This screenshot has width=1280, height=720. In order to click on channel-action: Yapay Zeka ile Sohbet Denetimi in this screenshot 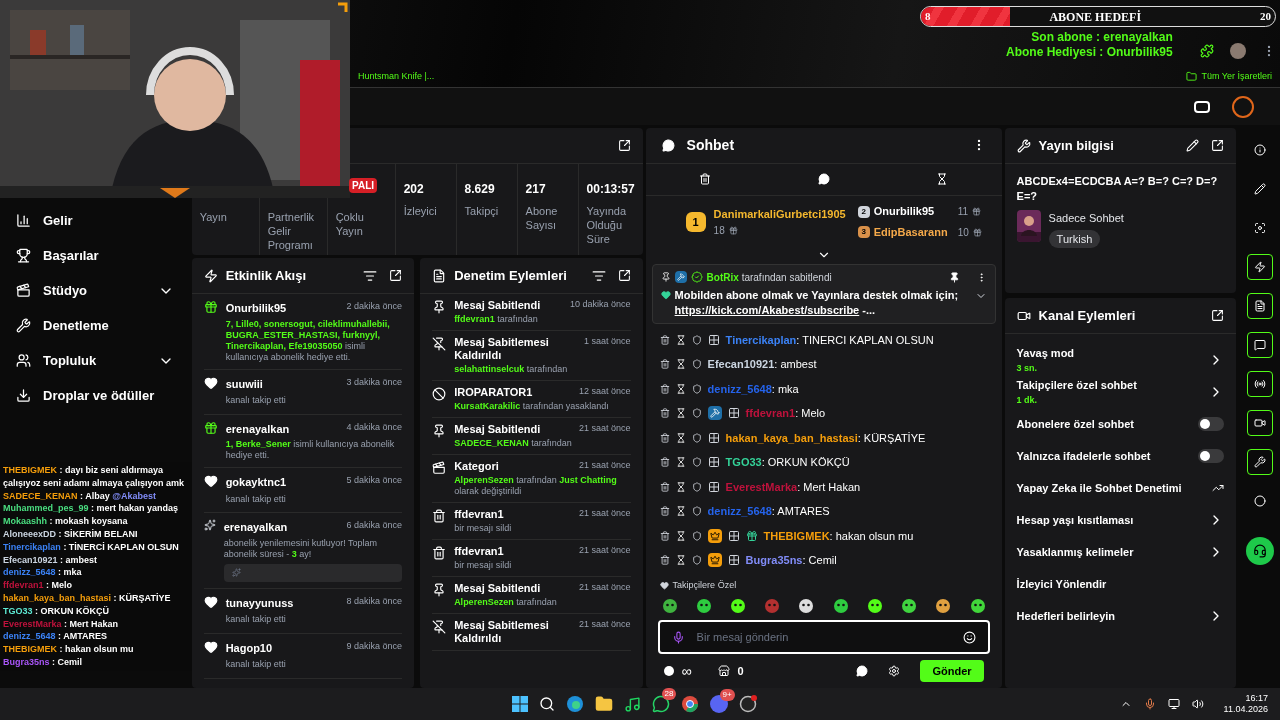, I will do `click(1120, 488)`.